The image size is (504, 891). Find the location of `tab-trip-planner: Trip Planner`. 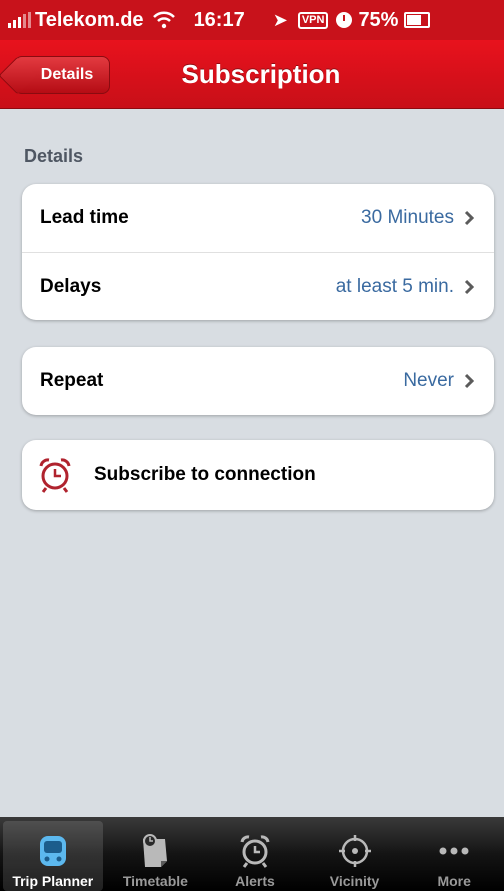

tab-trip-planner: Trip Planner is located at coordinates (53, 856).